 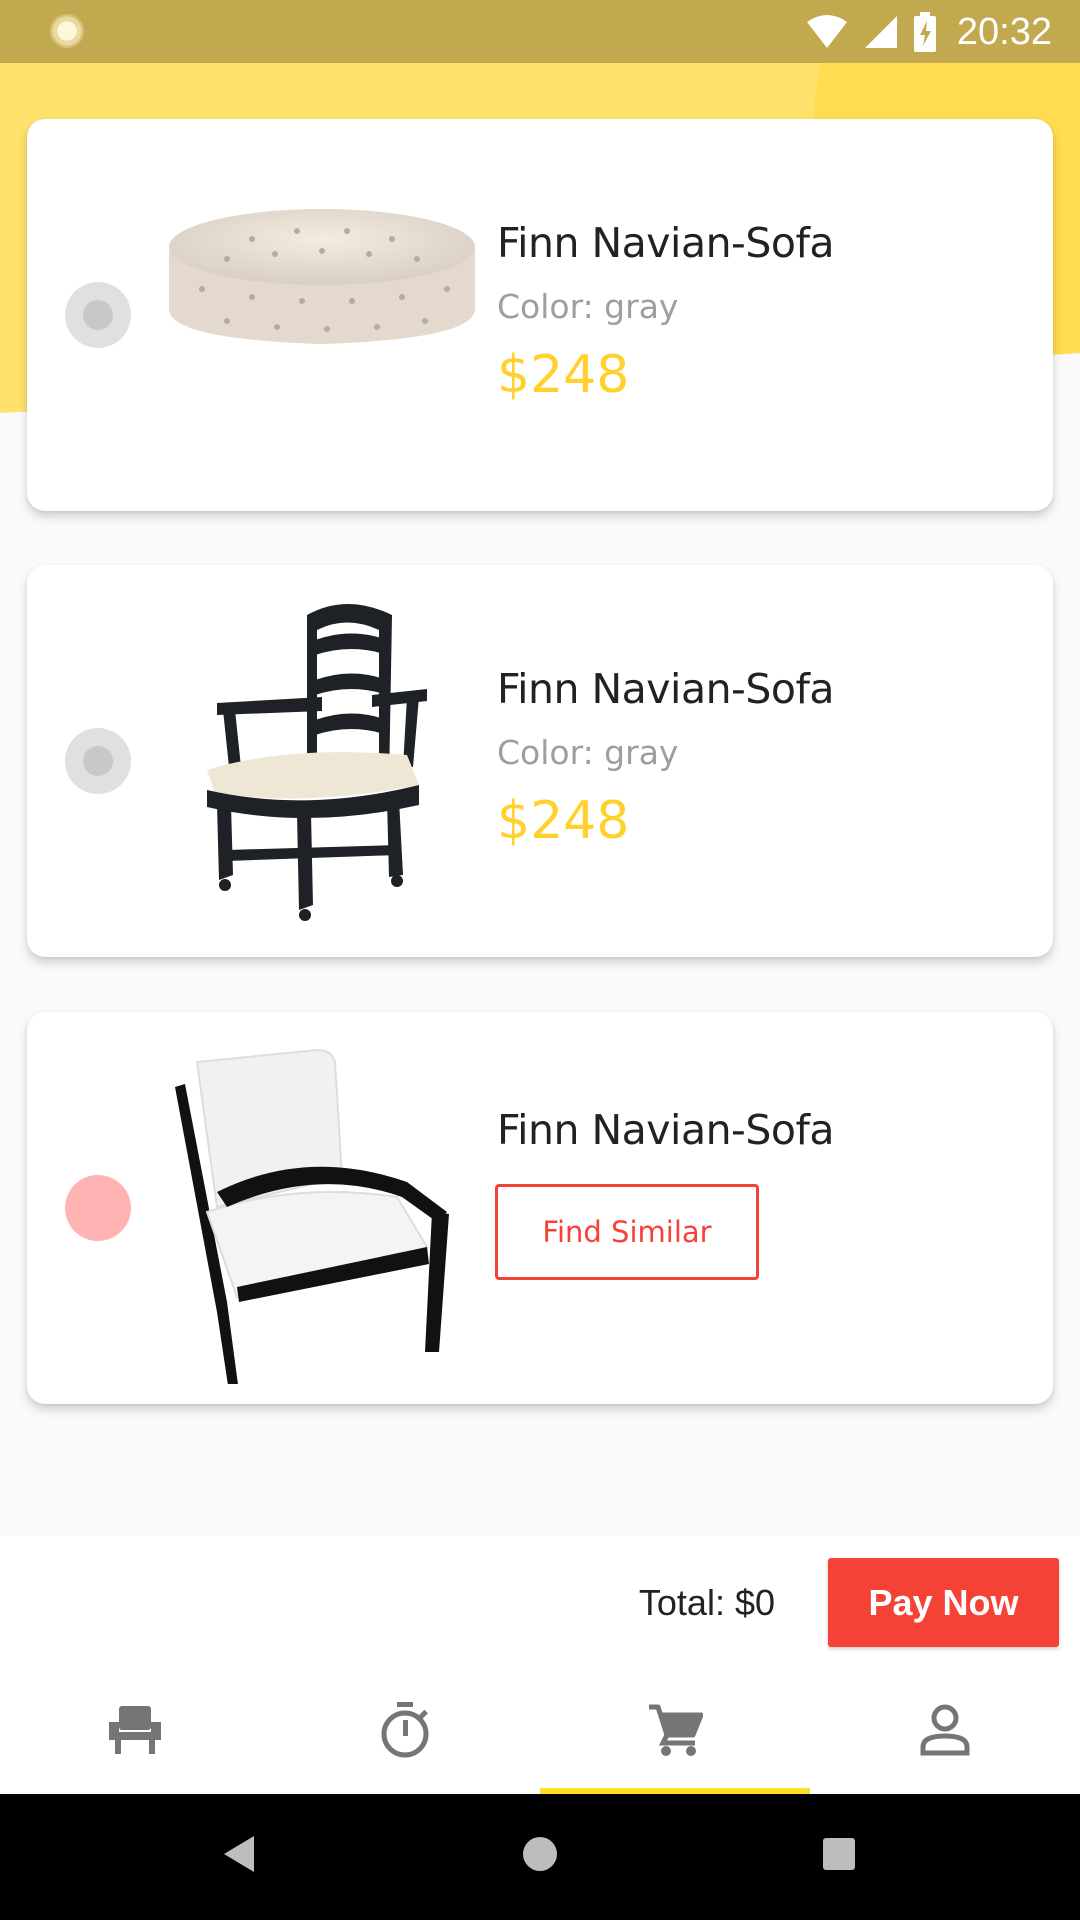 I want to click on timer-icon, so click(x=405, y=1729).